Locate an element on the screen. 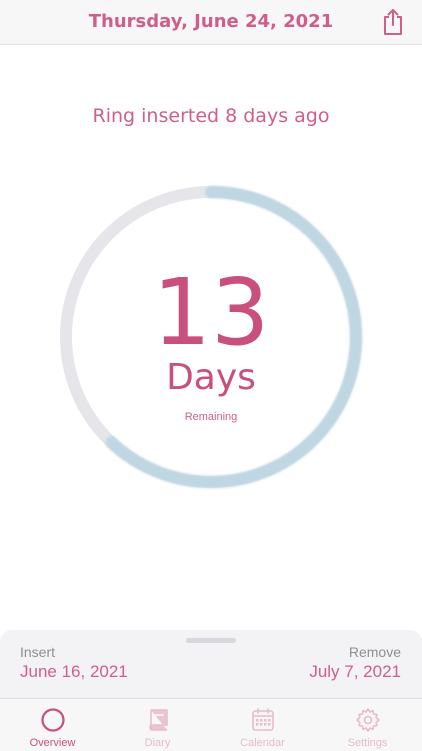  tab-bar: Overview Diary Calendar Settings is located at coordinates (211, 724).